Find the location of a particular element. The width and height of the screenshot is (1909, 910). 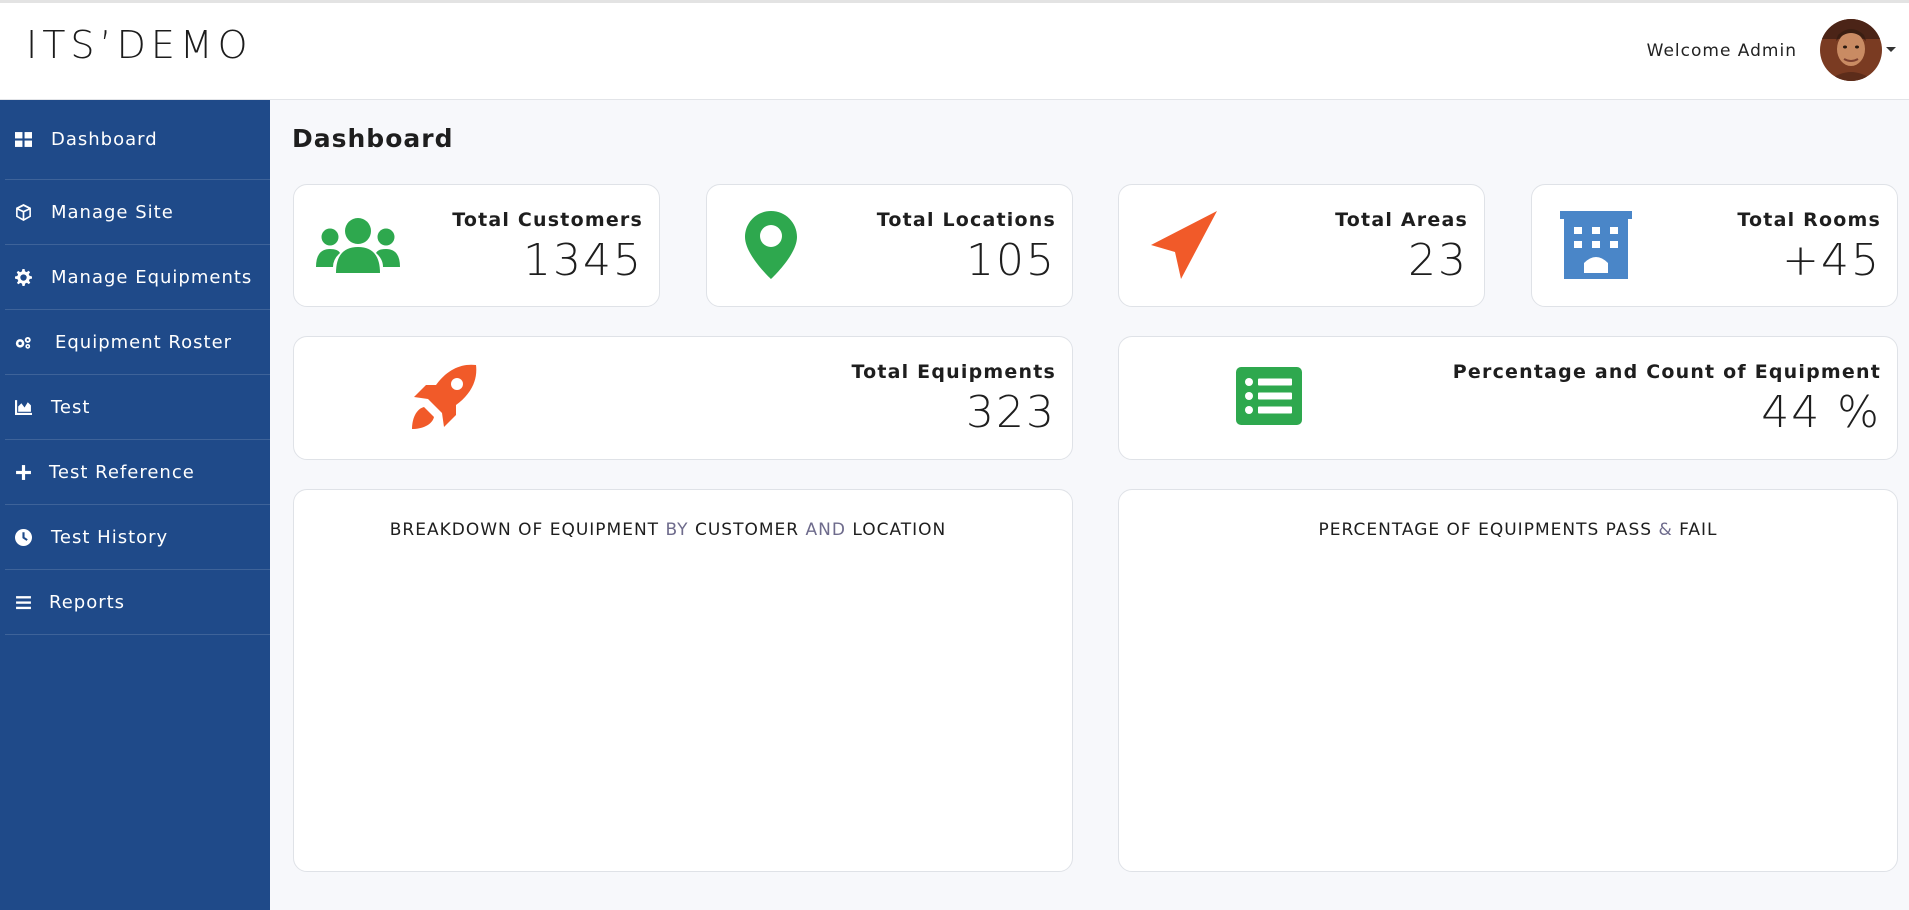

stat-label: Total Customers is located at coordinates (547, 220).